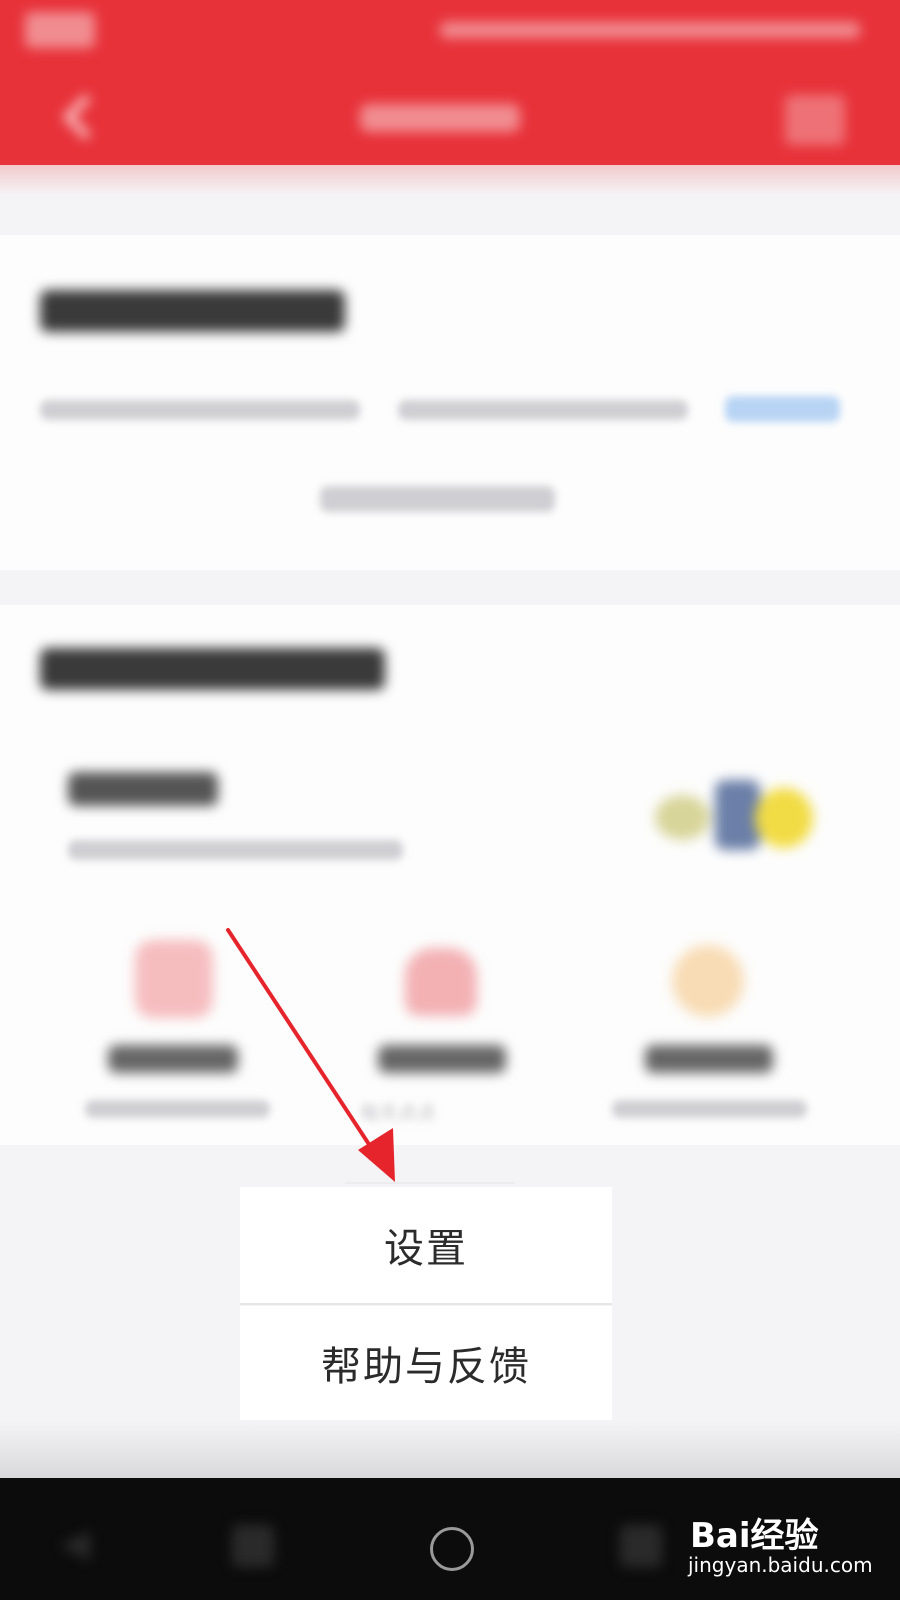 Image resolution: width=900 pixels, height=1600 pixels. I want to click on watermark-url-text: jingyan.baidu.com, so click(780, 1565).